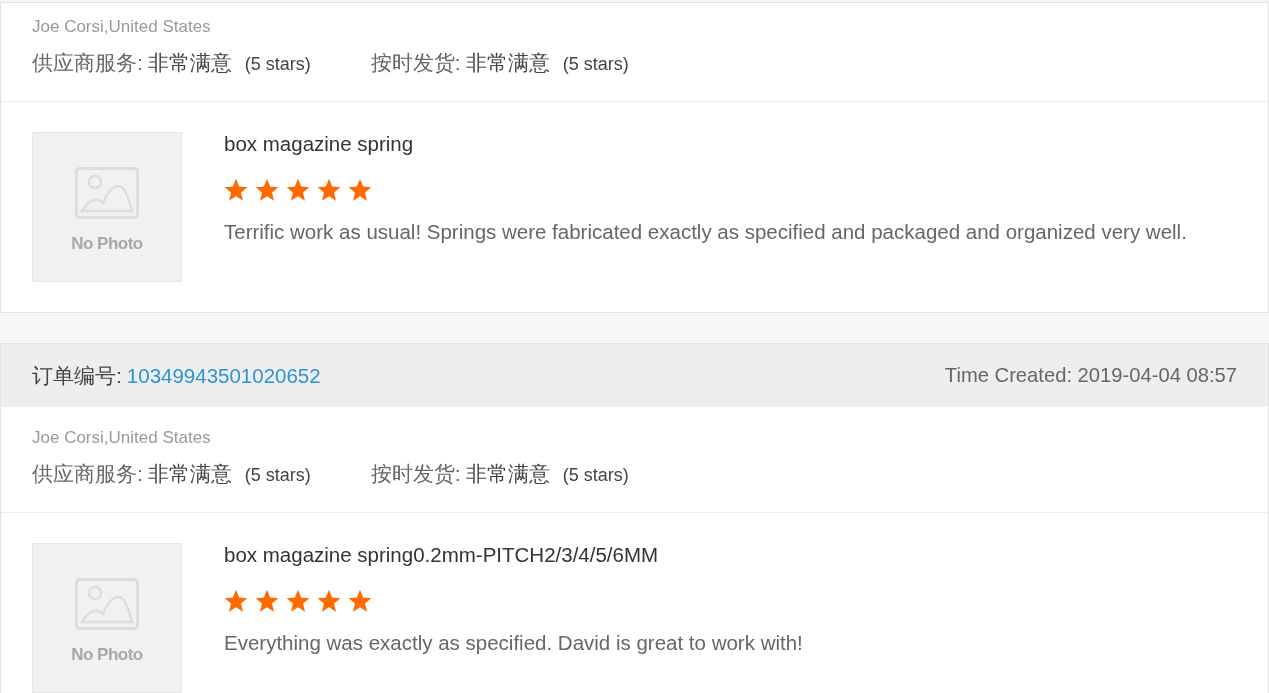 The height and width of the screenshot is (693, 1269). What do you see at coordinates (705, 232) in the screenshot?
I see `review-comment: Terrific work as usual! Springs were fabricated exactly as specified and packaged and organized very well.` at bounding box center [705, 232].